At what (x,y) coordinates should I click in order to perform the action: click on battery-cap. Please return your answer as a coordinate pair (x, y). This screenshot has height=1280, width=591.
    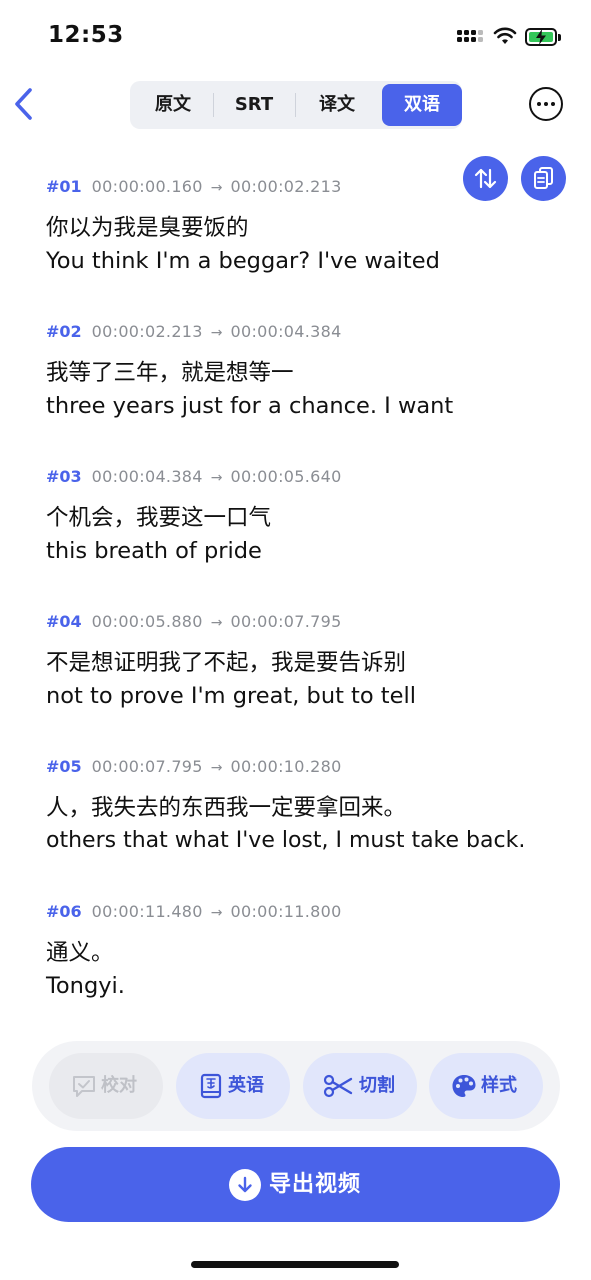
    Looking at the image, I should click on (559, 37).